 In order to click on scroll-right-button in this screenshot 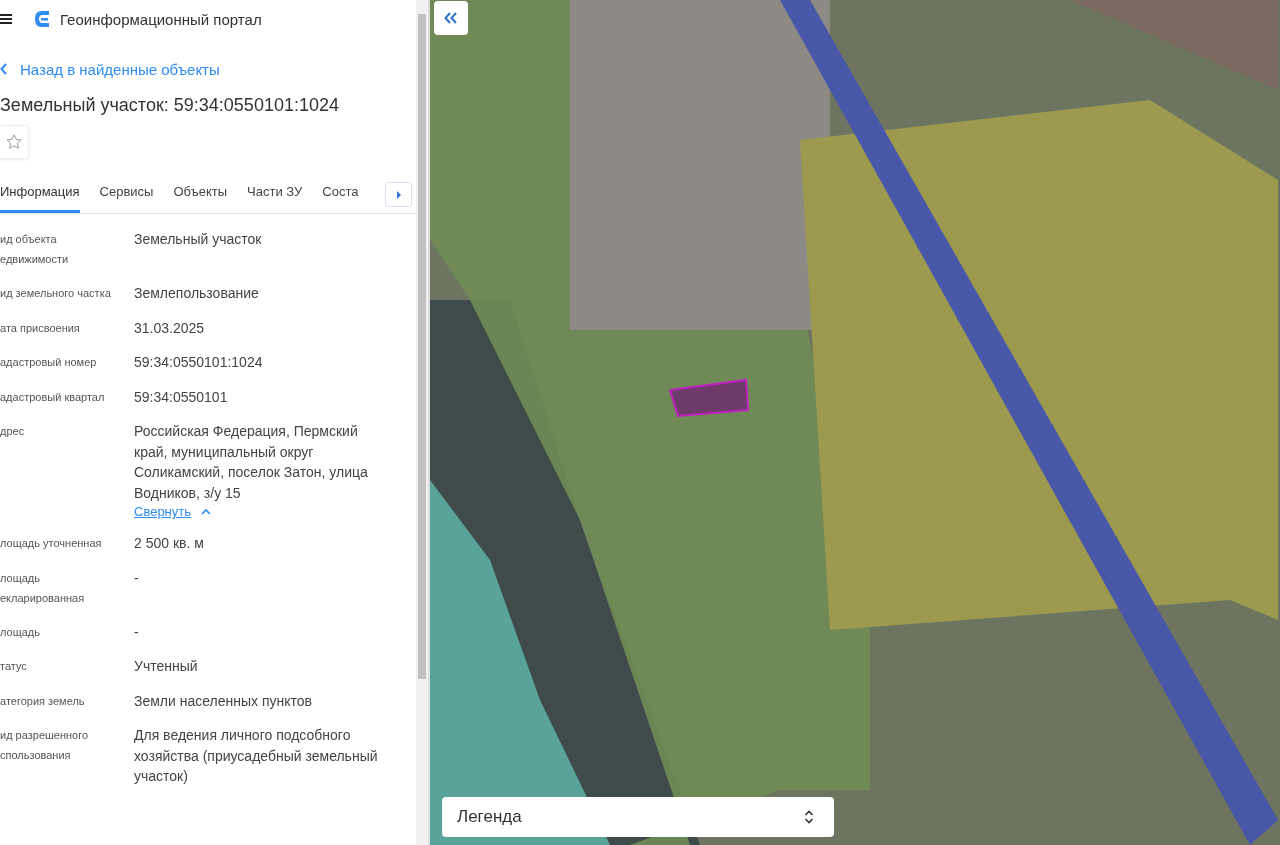, I will do `click(398, 194)`.